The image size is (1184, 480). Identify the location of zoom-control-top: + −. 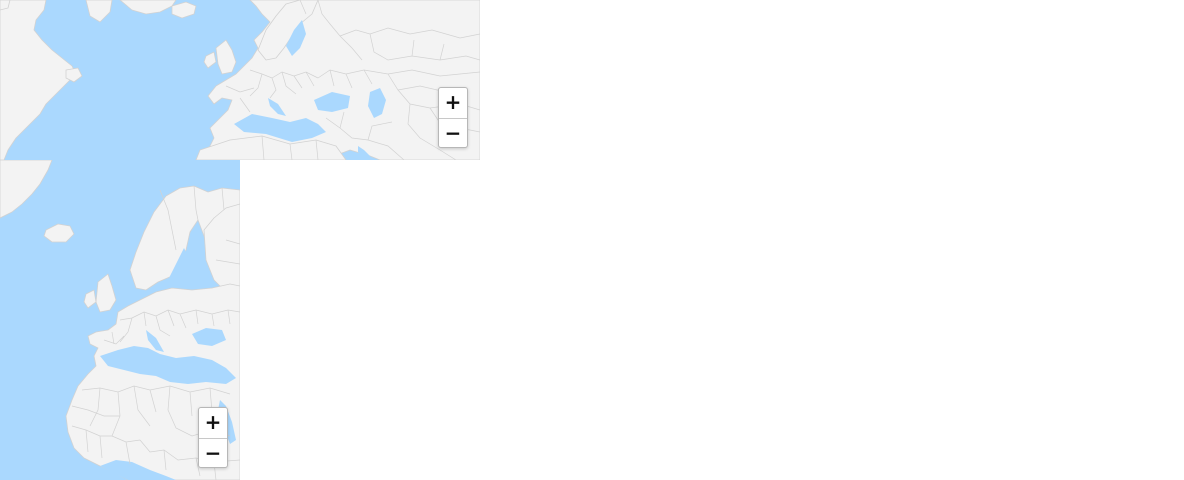
(453, 117).